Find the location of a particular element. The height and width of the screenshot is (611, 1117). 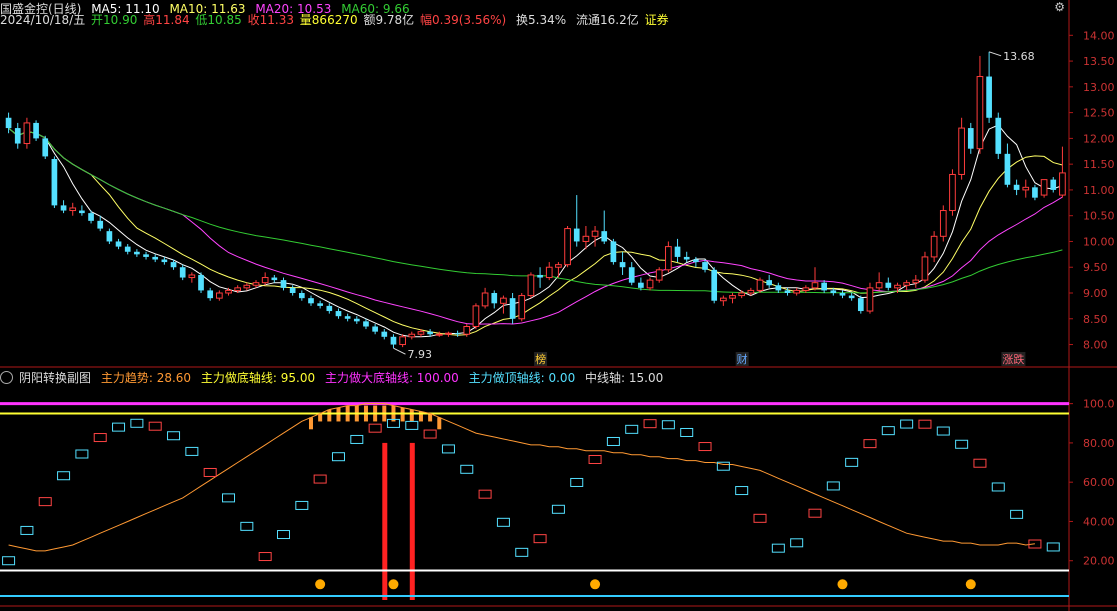

high-label: 高11.84 is located at coordinates (166, 20).